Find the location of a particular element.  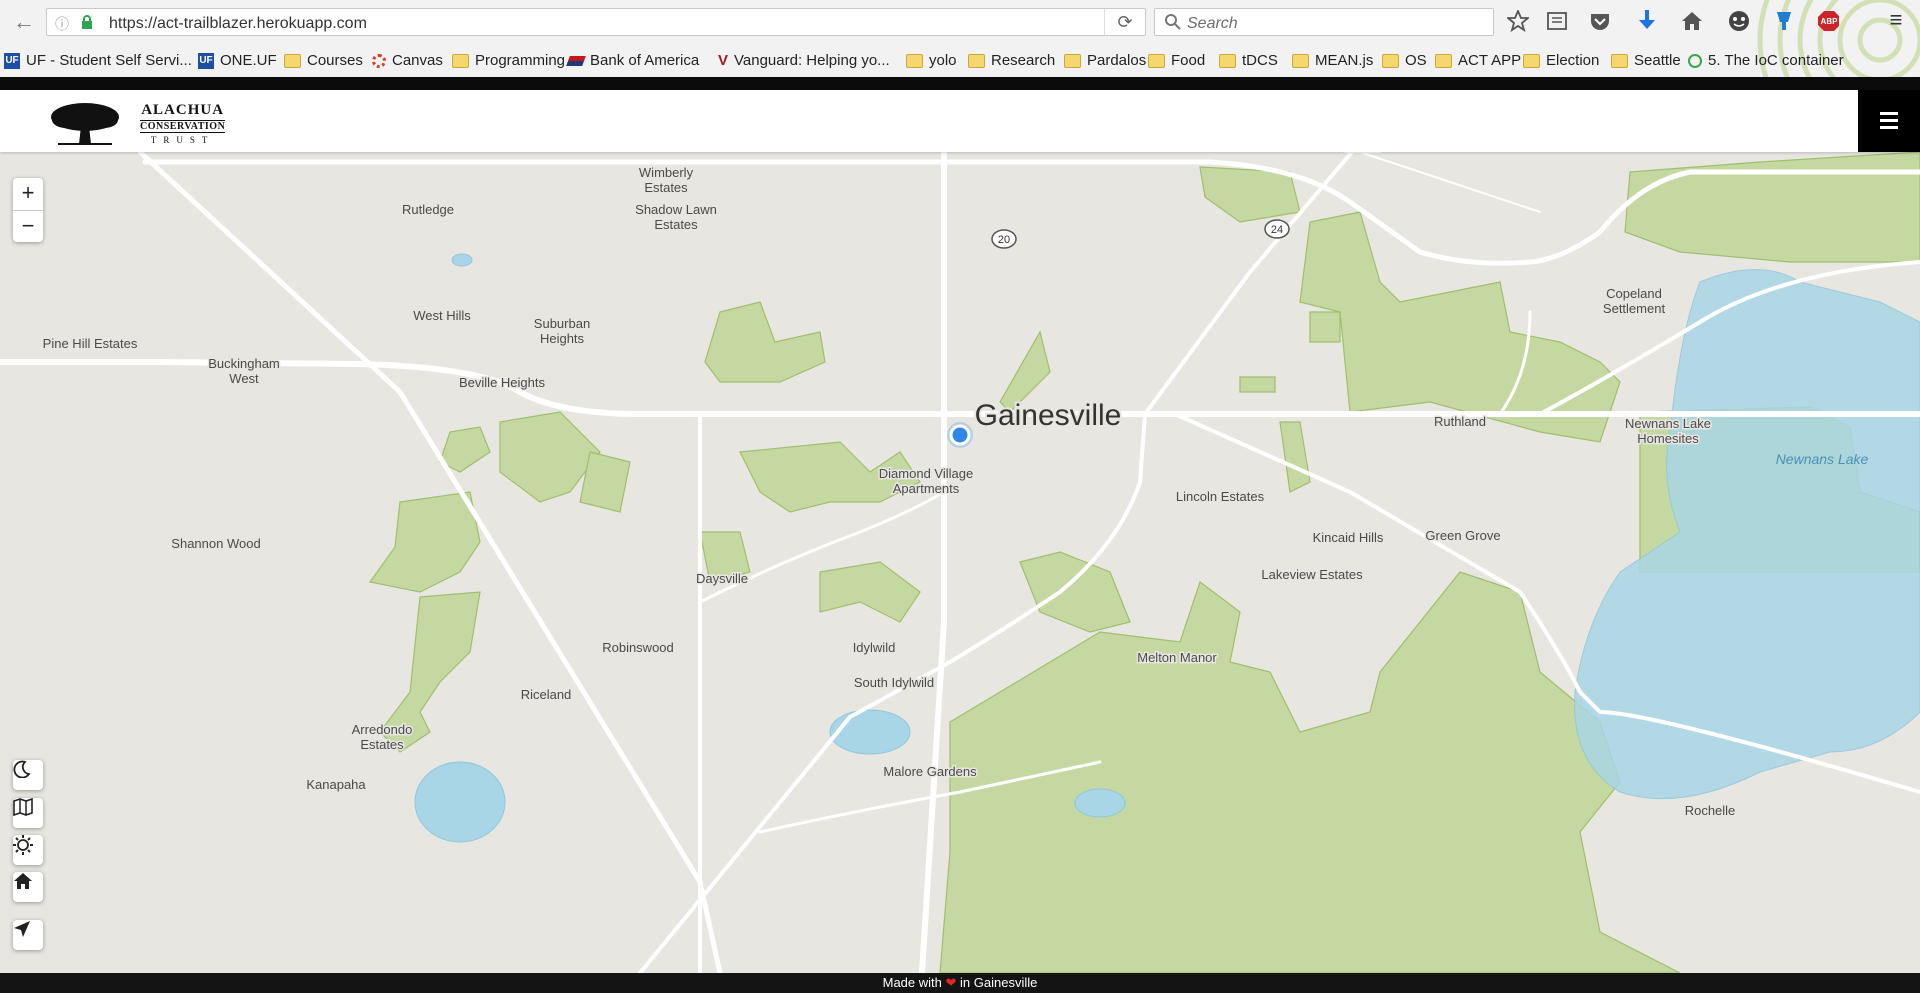

bookmark-item: OS is located at coordinates (1404, 60).